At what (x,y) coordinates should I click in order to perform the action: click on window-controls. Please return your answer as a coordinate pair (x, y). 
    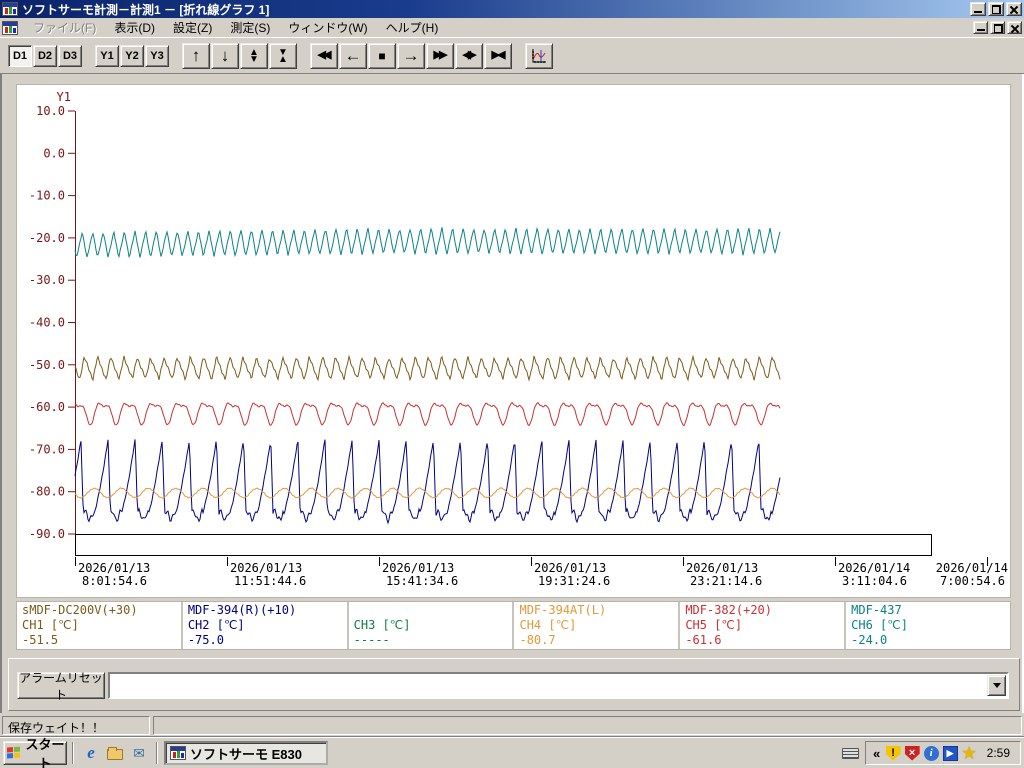
    Looking at the image, I should click on (996, 9).